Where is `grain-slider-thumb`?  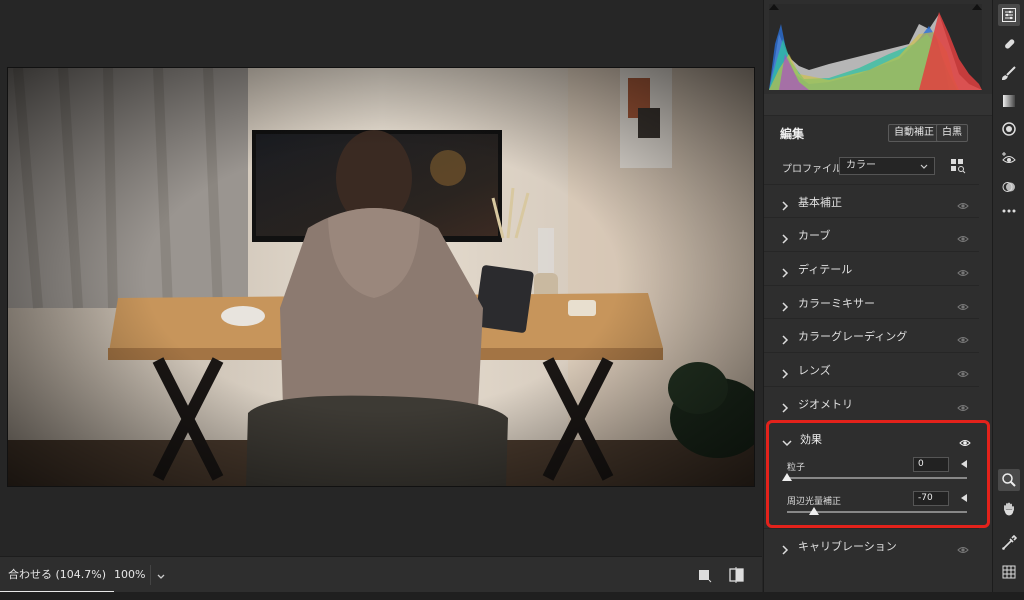 grain-slider-thumb is located at coordinates (787, 477).